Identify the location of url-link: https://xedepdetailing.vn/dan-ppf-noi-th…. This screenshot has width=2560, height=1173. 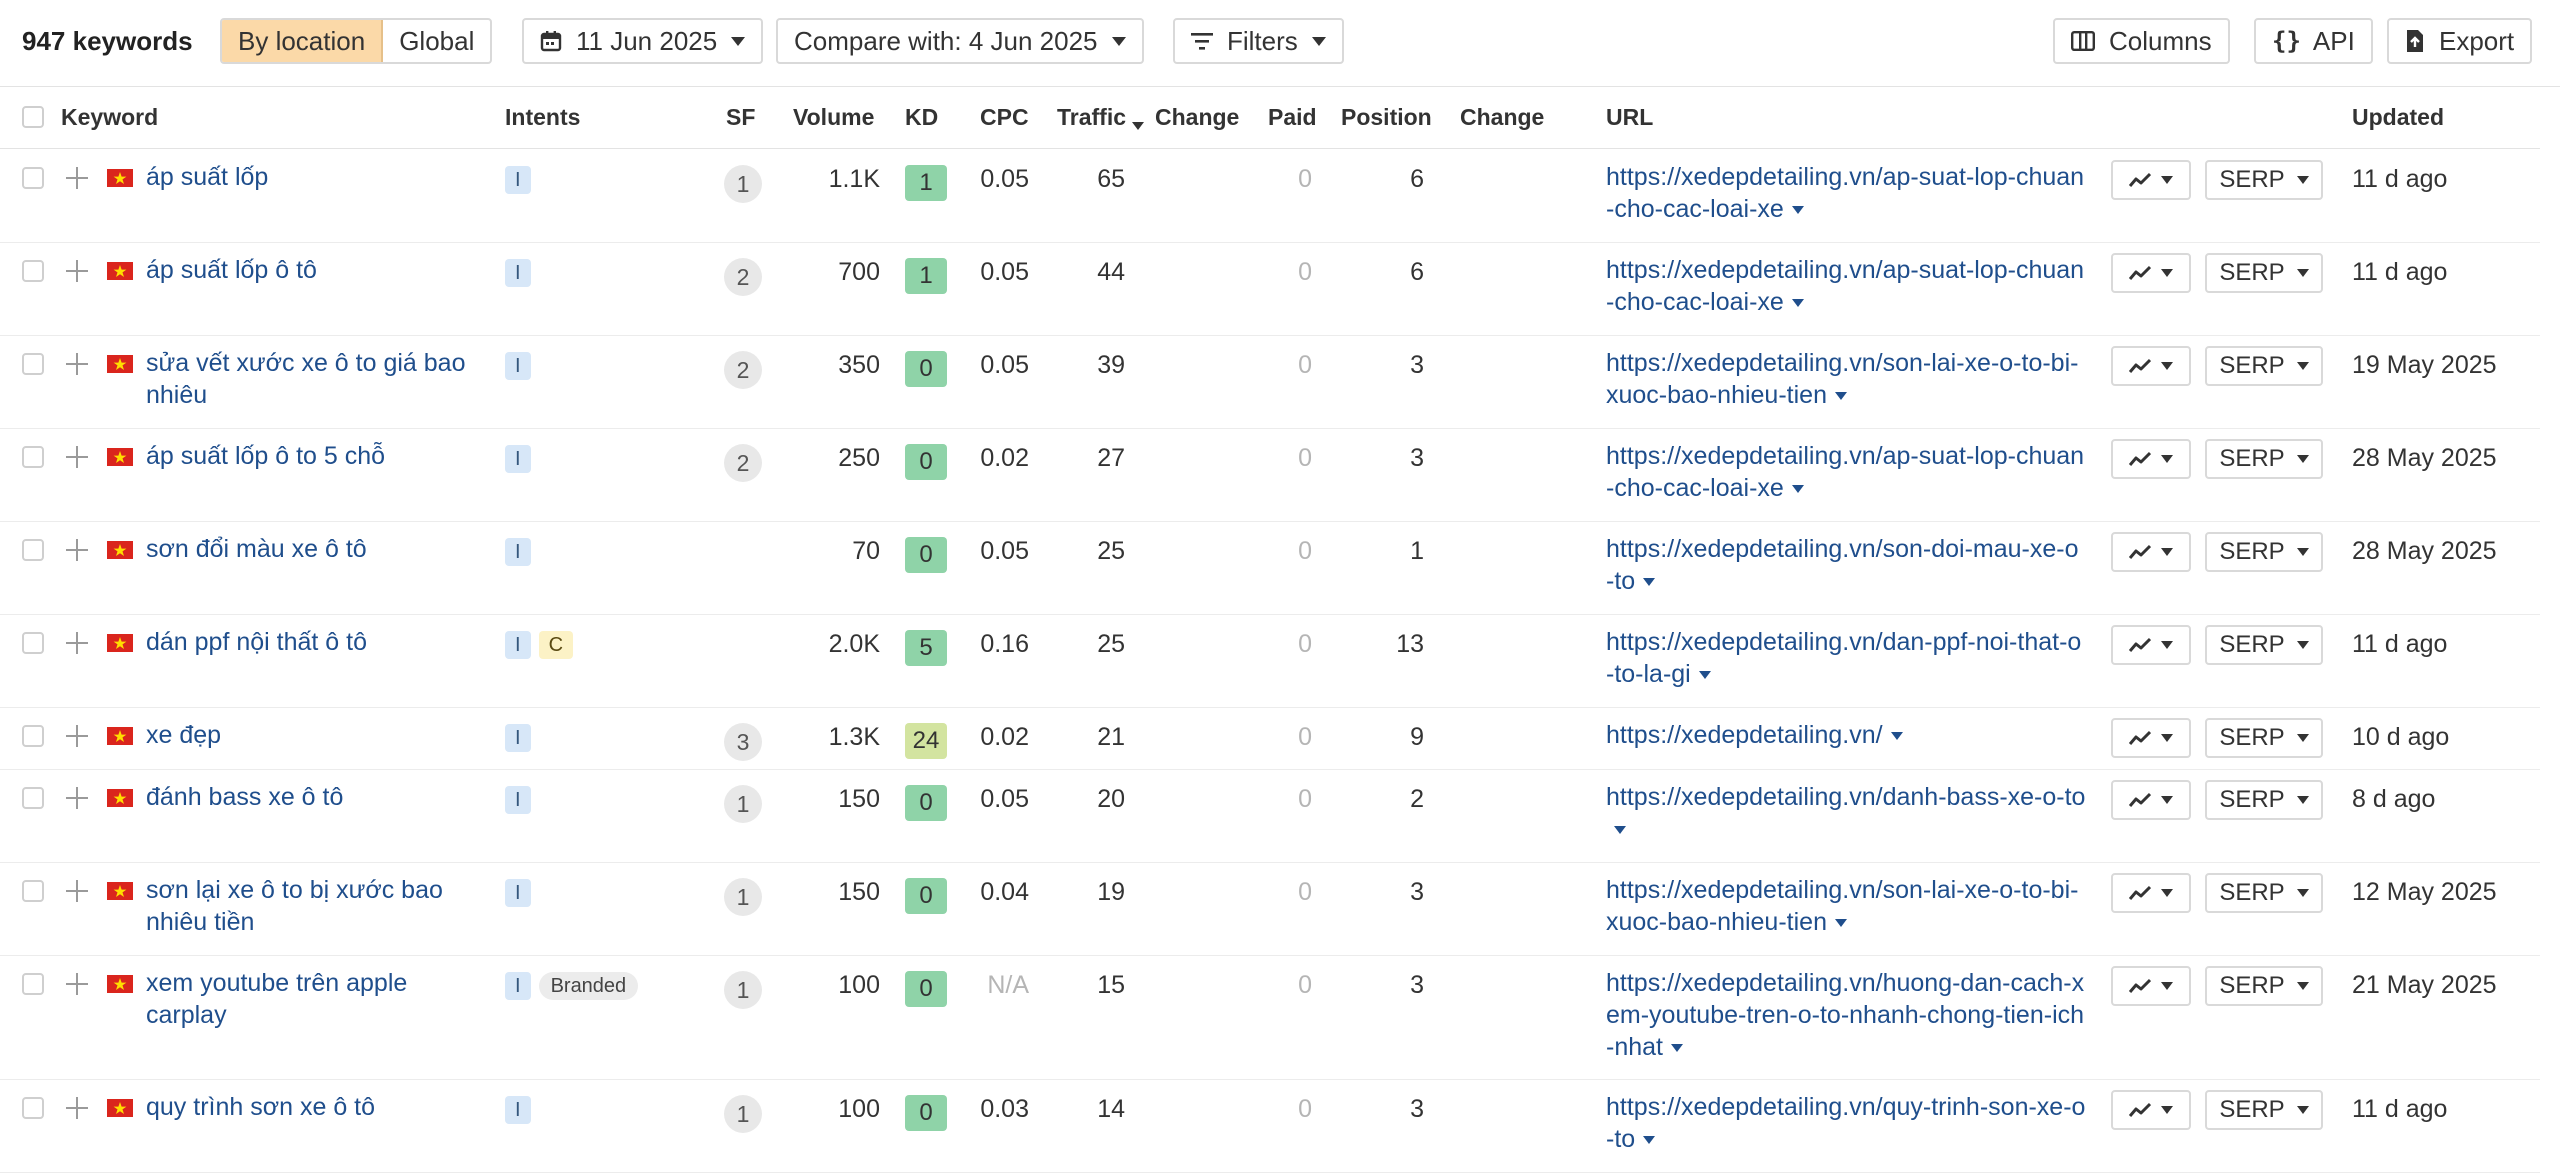
(1846, 658).